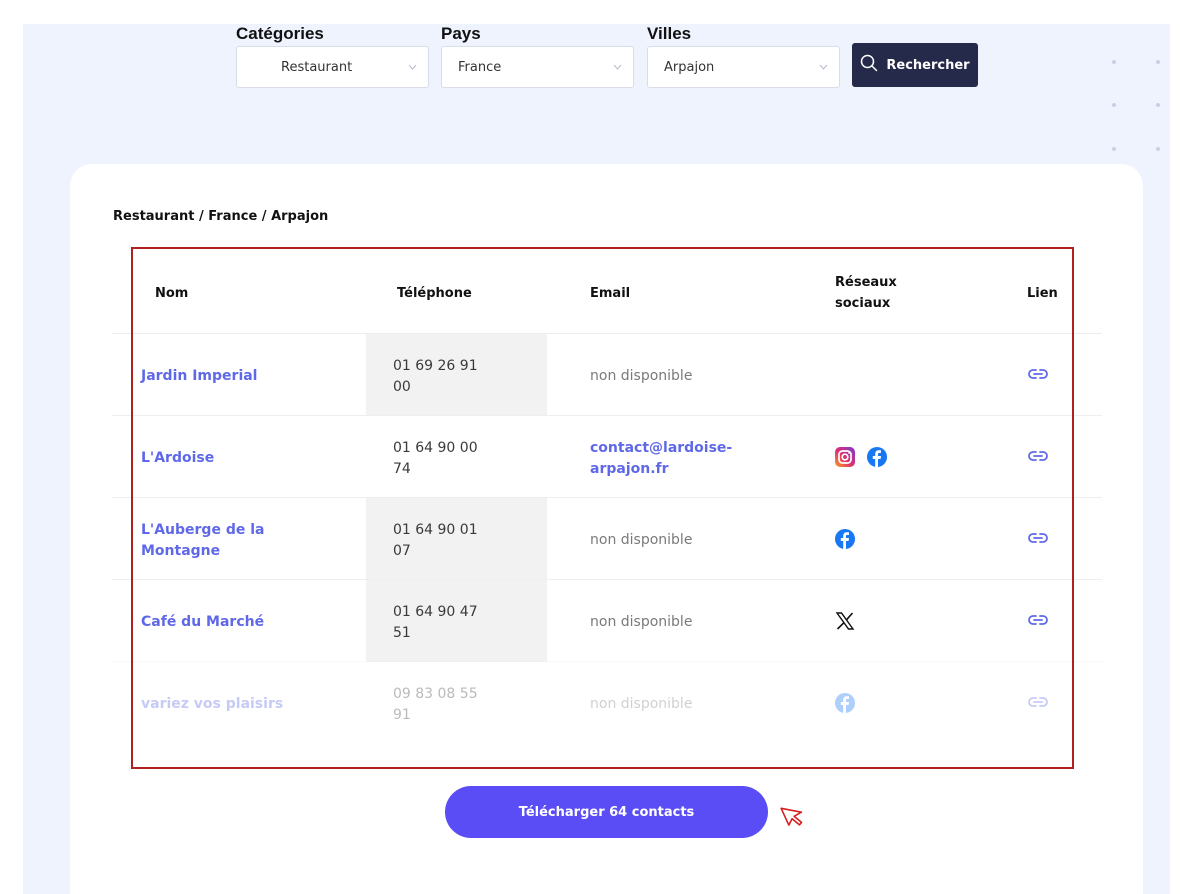  What do you see at coordinates (317, 67) in the screenshot?
I see `categories-select-value: Restaurant` at bounding box center [317, 67].